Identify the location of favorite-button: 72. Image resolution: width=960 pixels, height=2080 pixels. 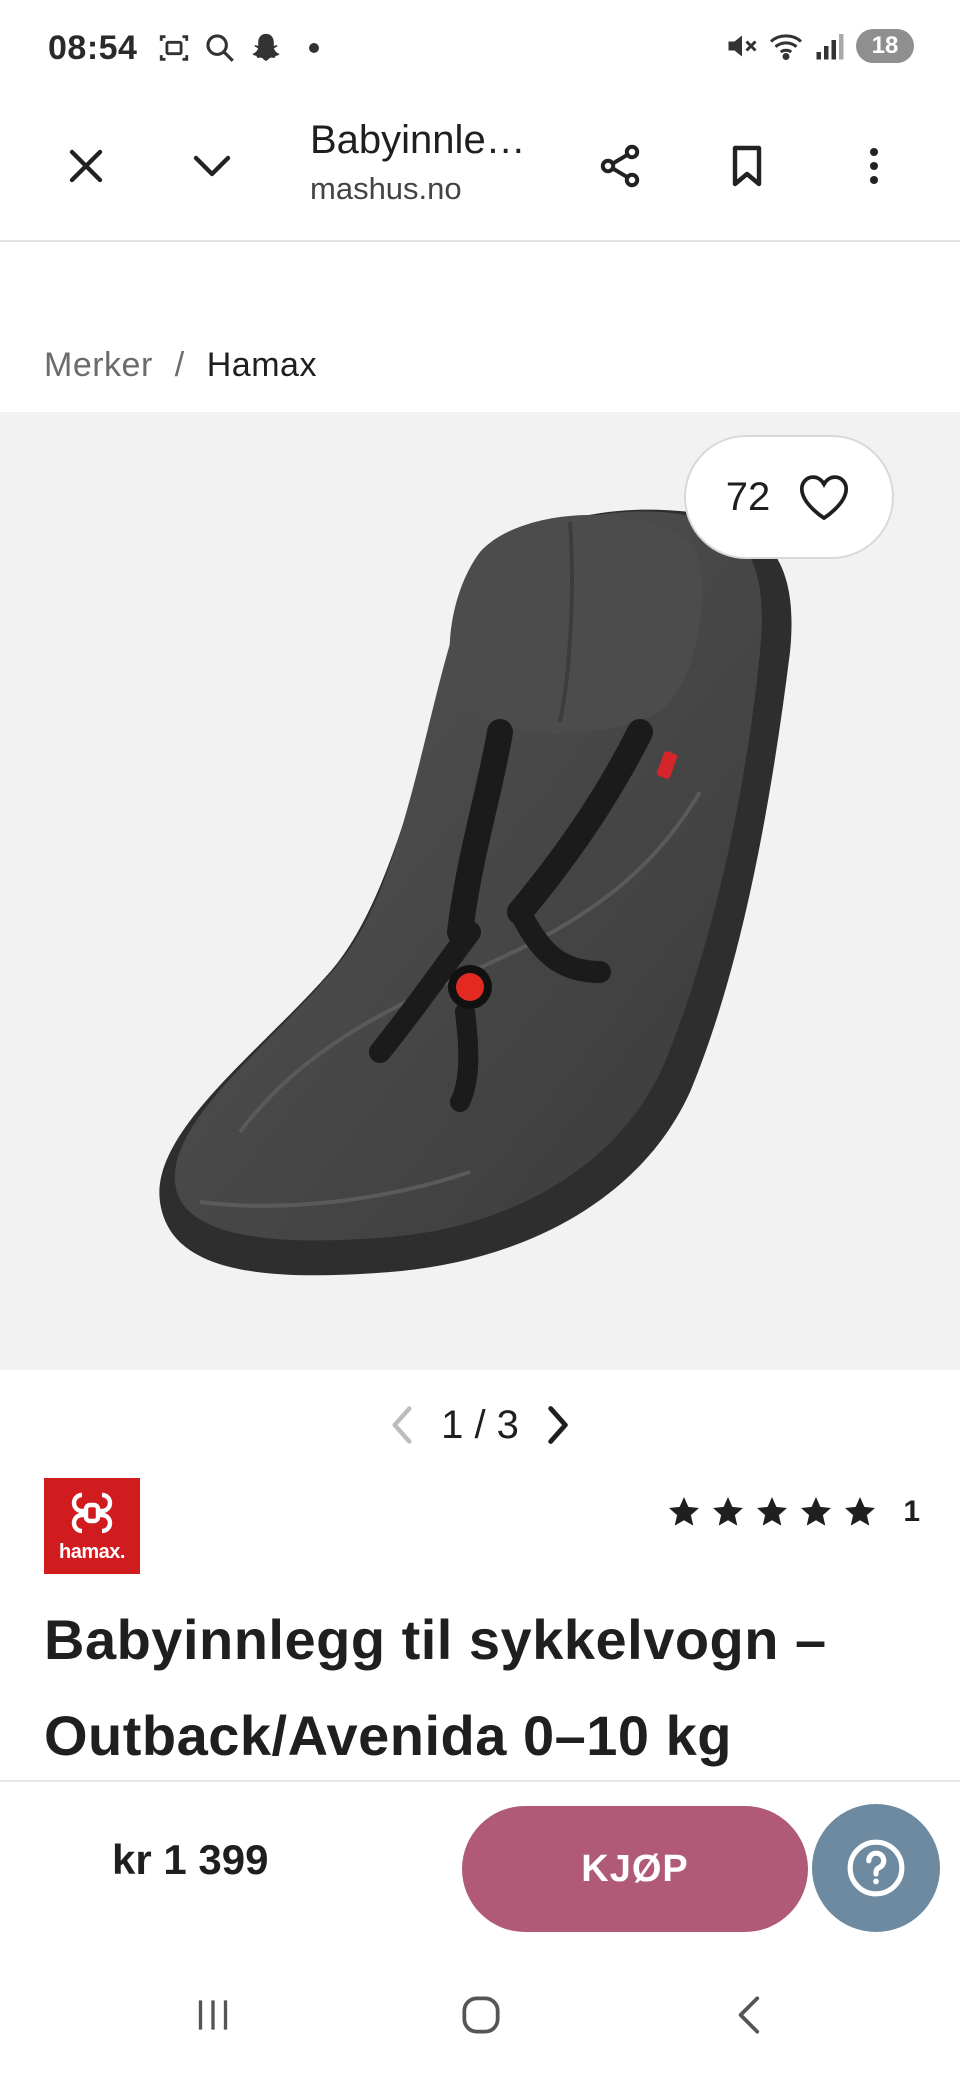
(789, 497).